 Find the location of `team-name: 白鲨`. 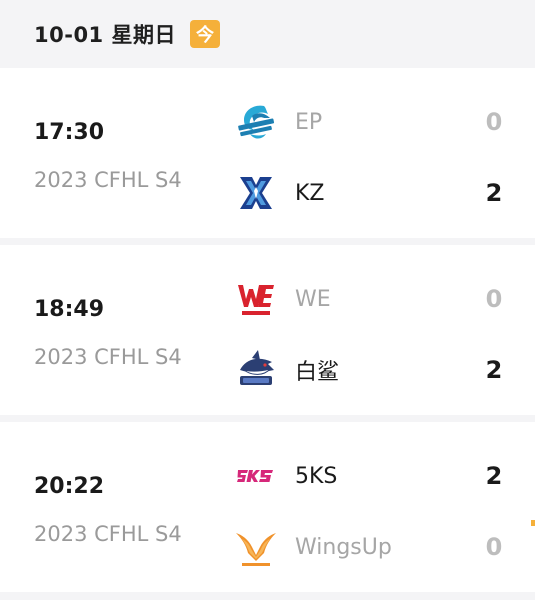

team-name: 白鲨 is located at coordinates (317, 372).